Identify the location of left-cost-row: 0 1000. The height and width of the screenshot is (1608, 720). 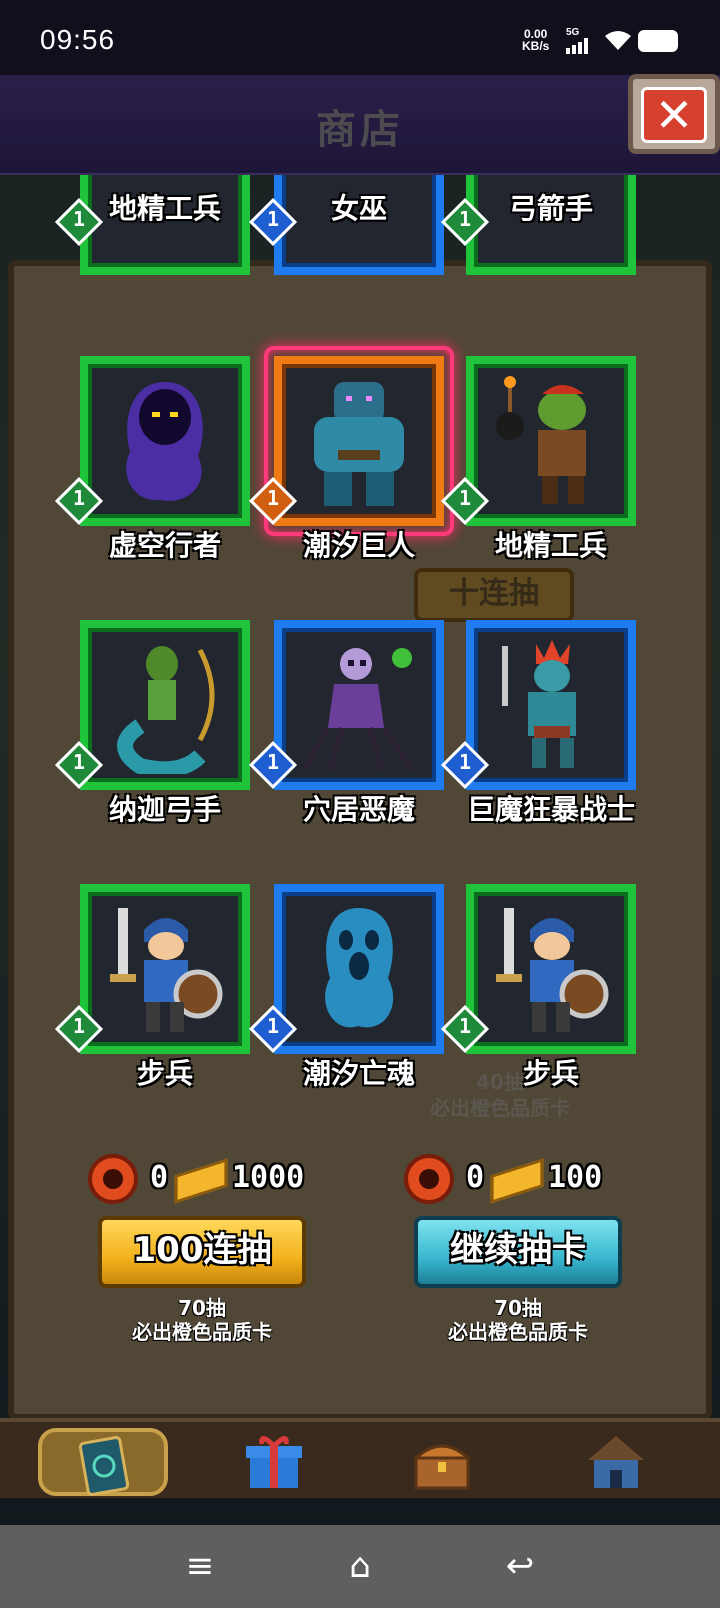
(208, 1180).